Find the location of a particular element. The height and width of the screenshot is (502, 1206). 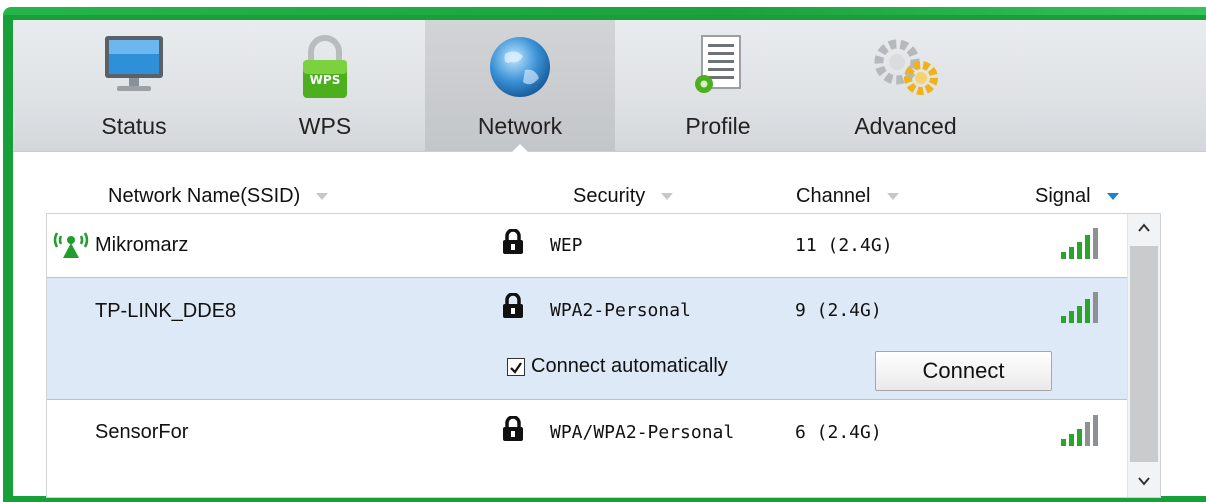

active-tab-caret is located at coordinates (520, 148).